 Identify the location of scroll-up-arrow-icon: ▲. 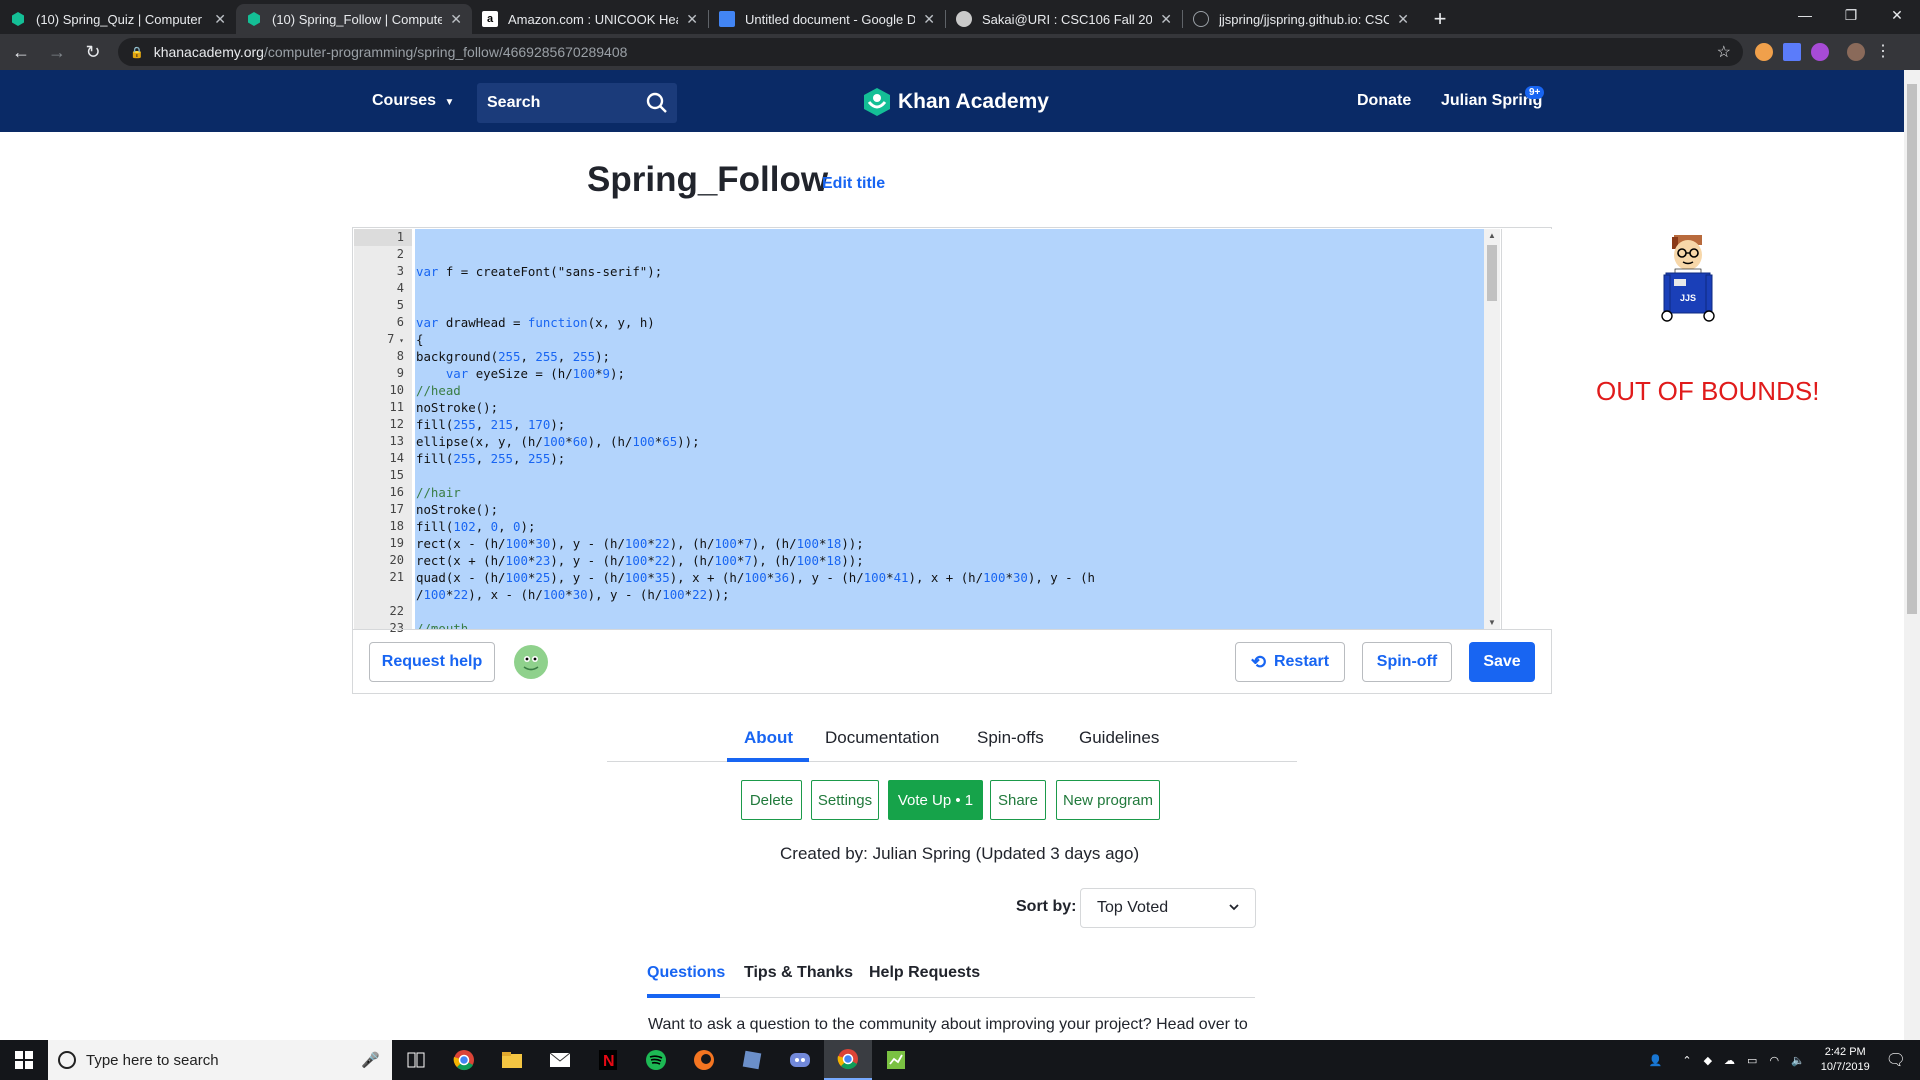
(1492, 235).